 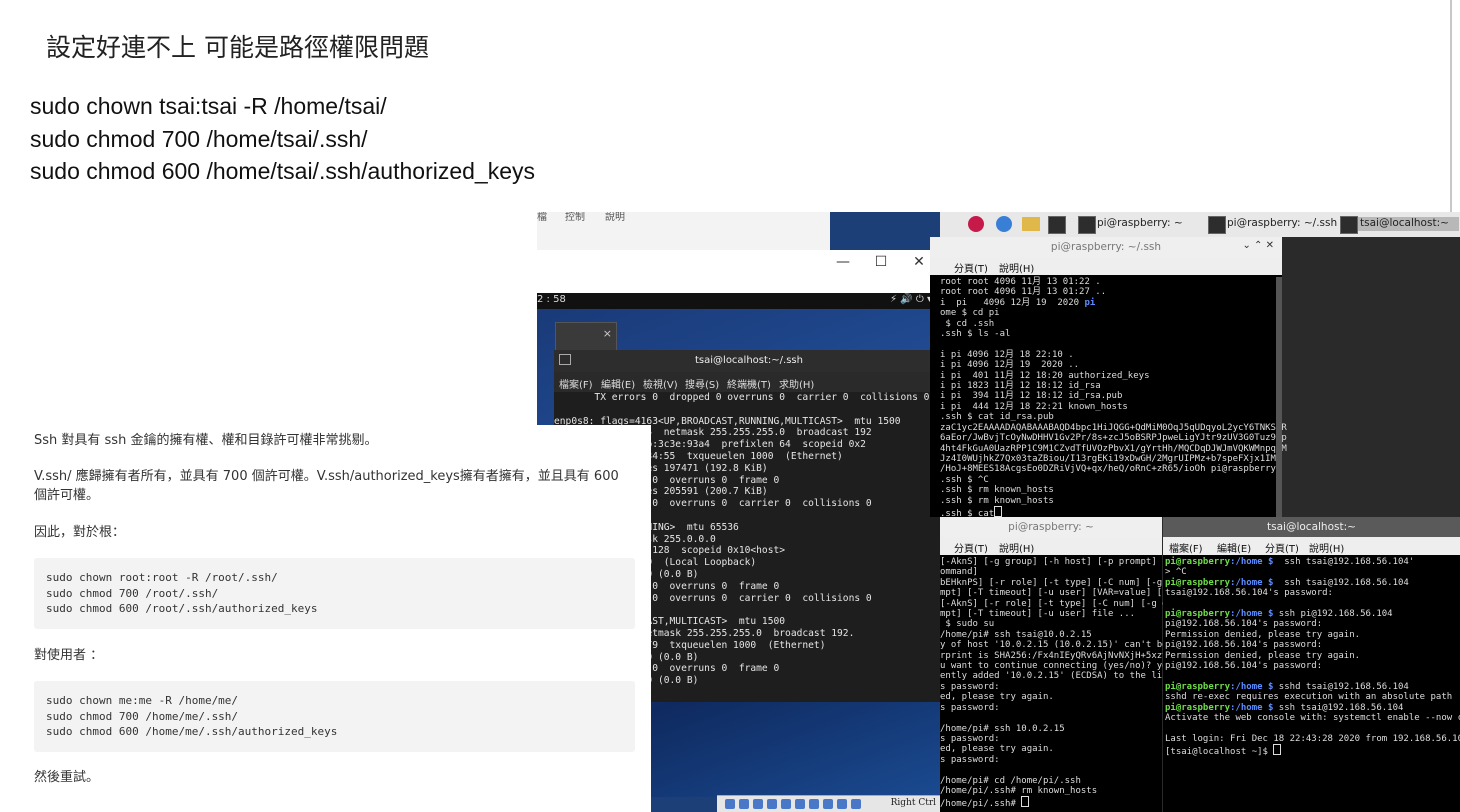 What do you see at coordinates (738, 301) in the screenshot?
I see `guest-top-bar: 2 : 58 ⚡ 🔊 ⏻ ▾` at bounding box center [738, 301].